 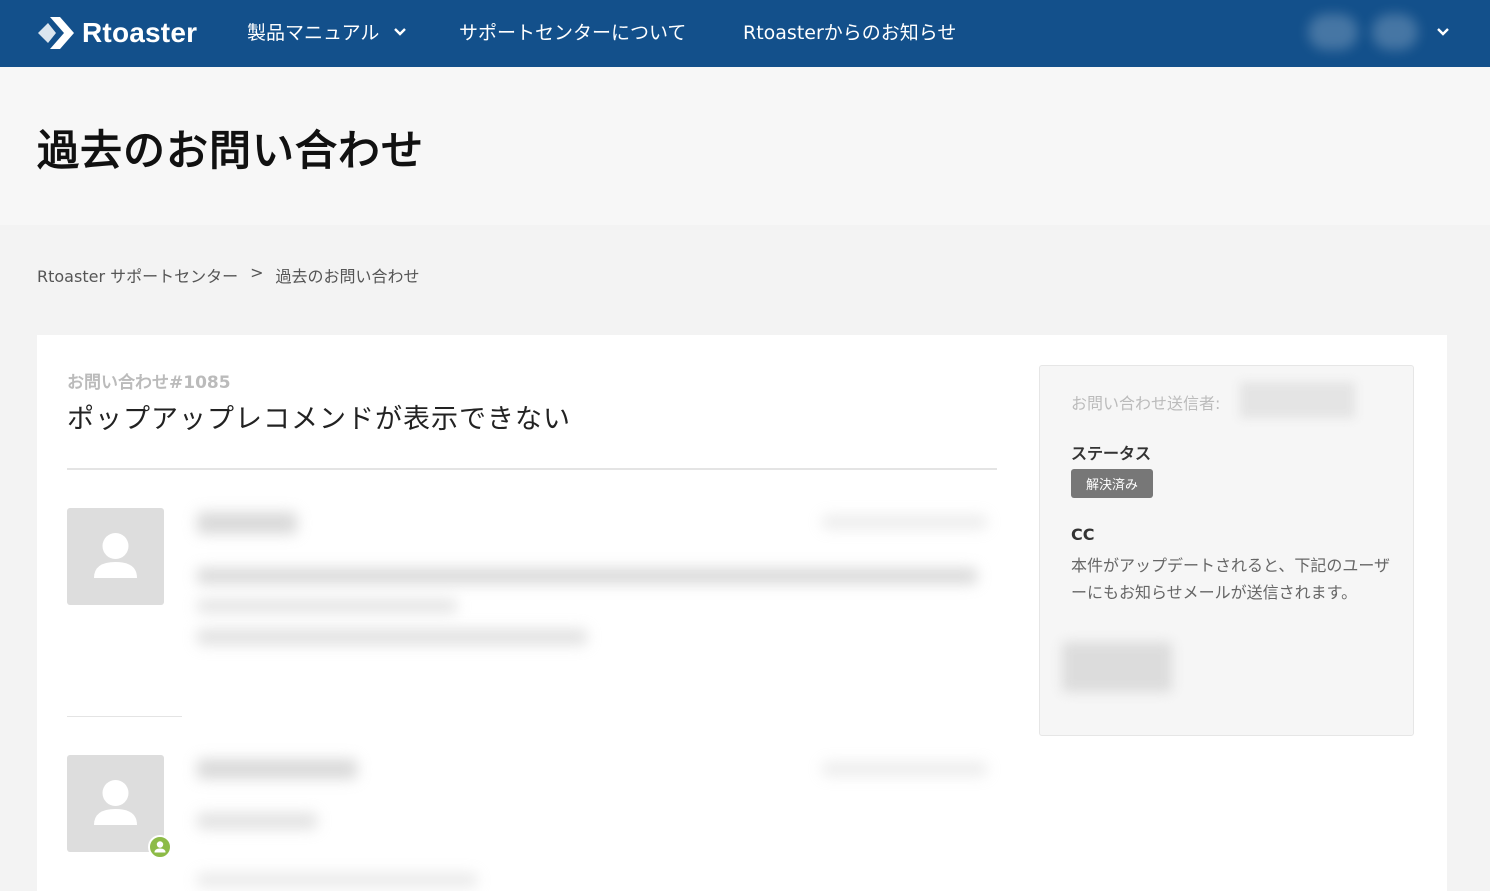 What do you see at coordinates (1146, 403) in the screenshot?
I see `sender-label: お問い合わせ送信者:` at bounding box center [1146, 403].